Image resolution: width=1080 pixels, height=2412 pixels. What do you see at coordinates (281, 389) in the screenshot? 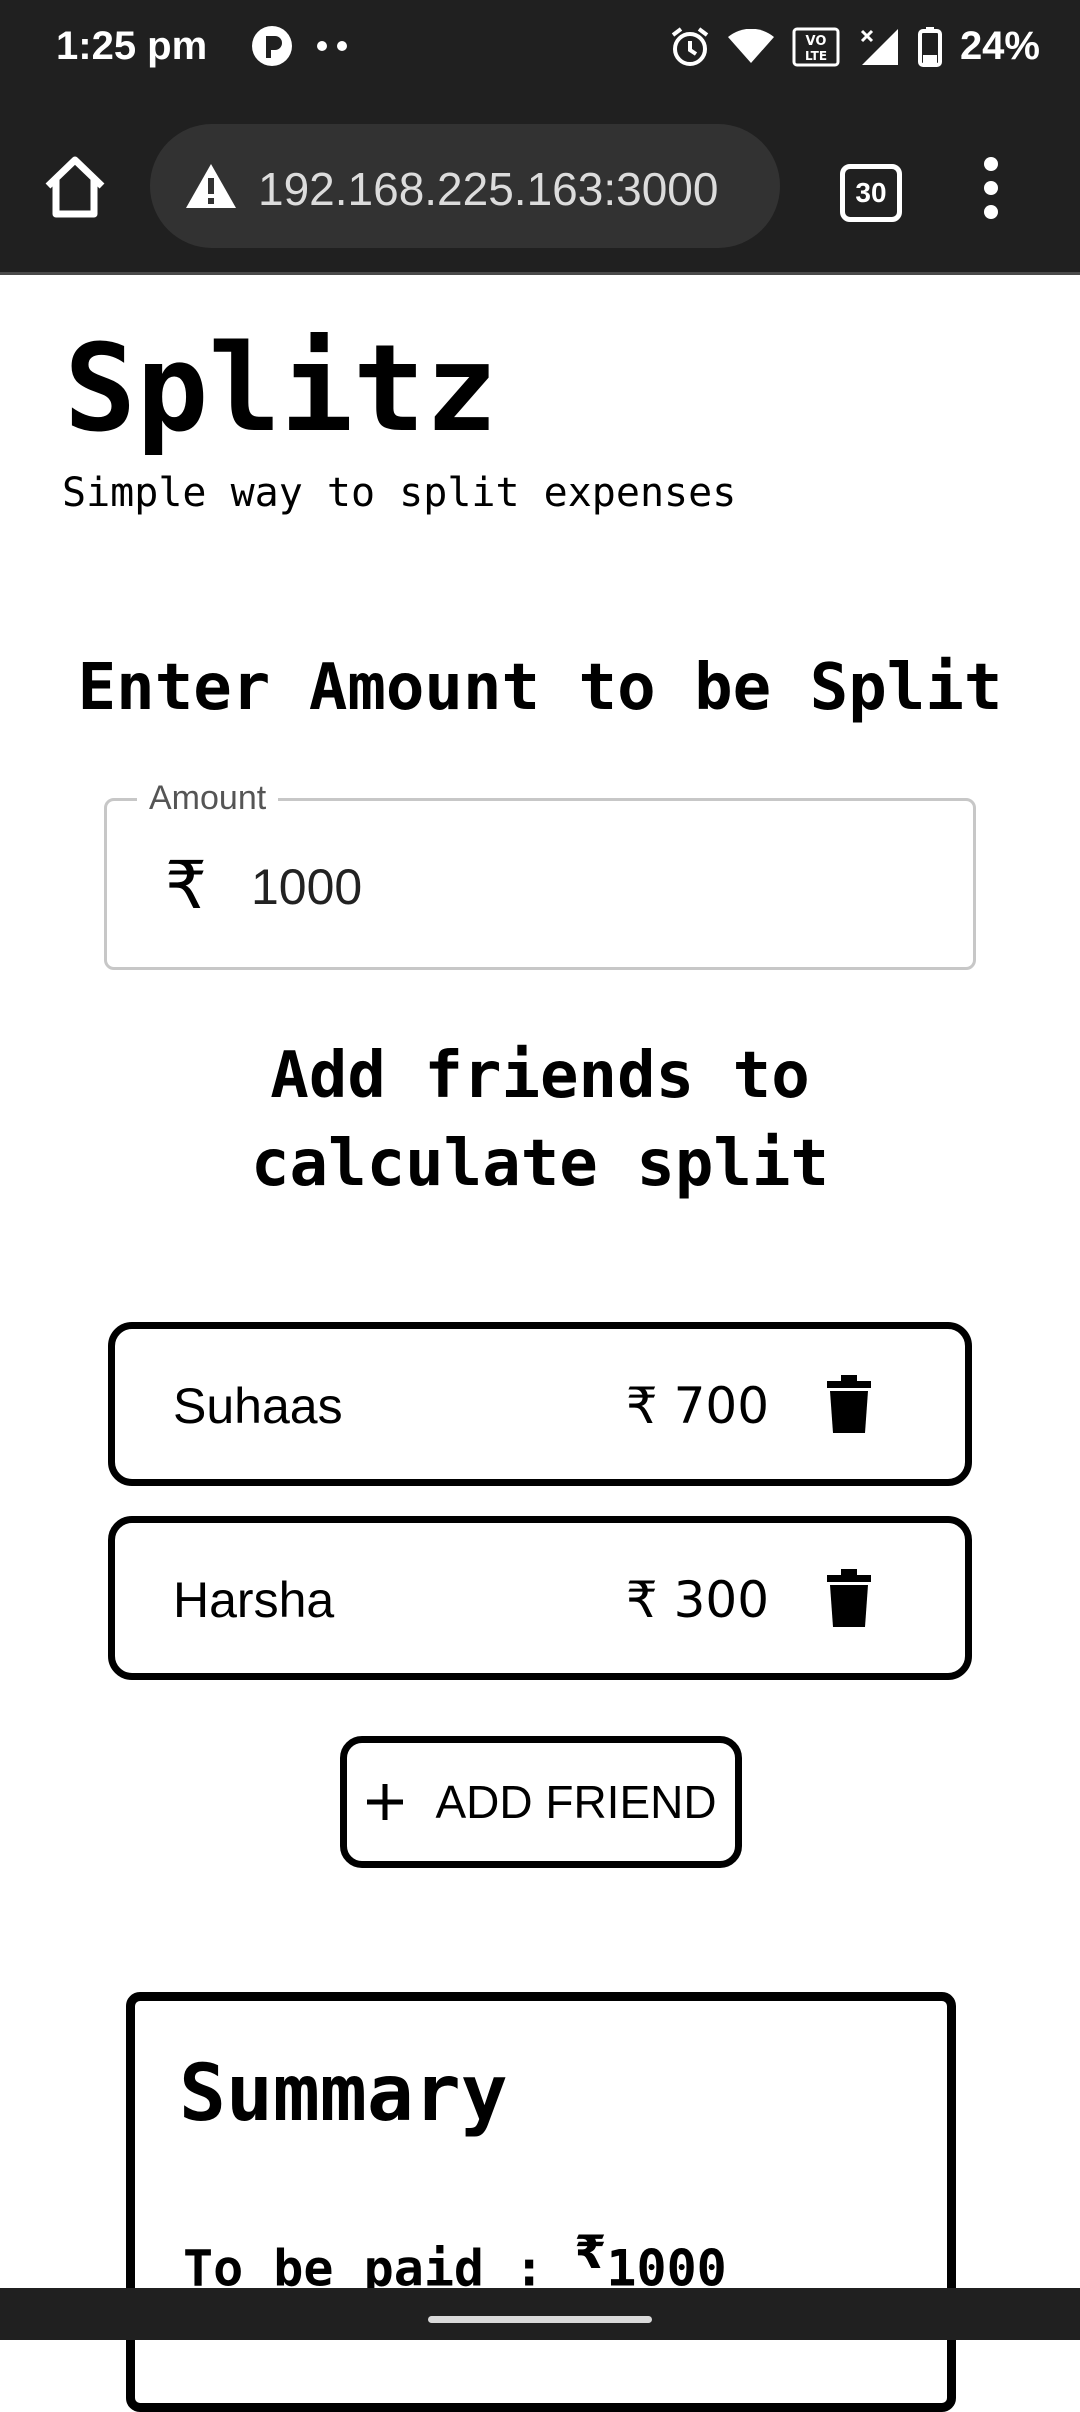
I see `app-title: Splitz` at bounding box center [281, 389].